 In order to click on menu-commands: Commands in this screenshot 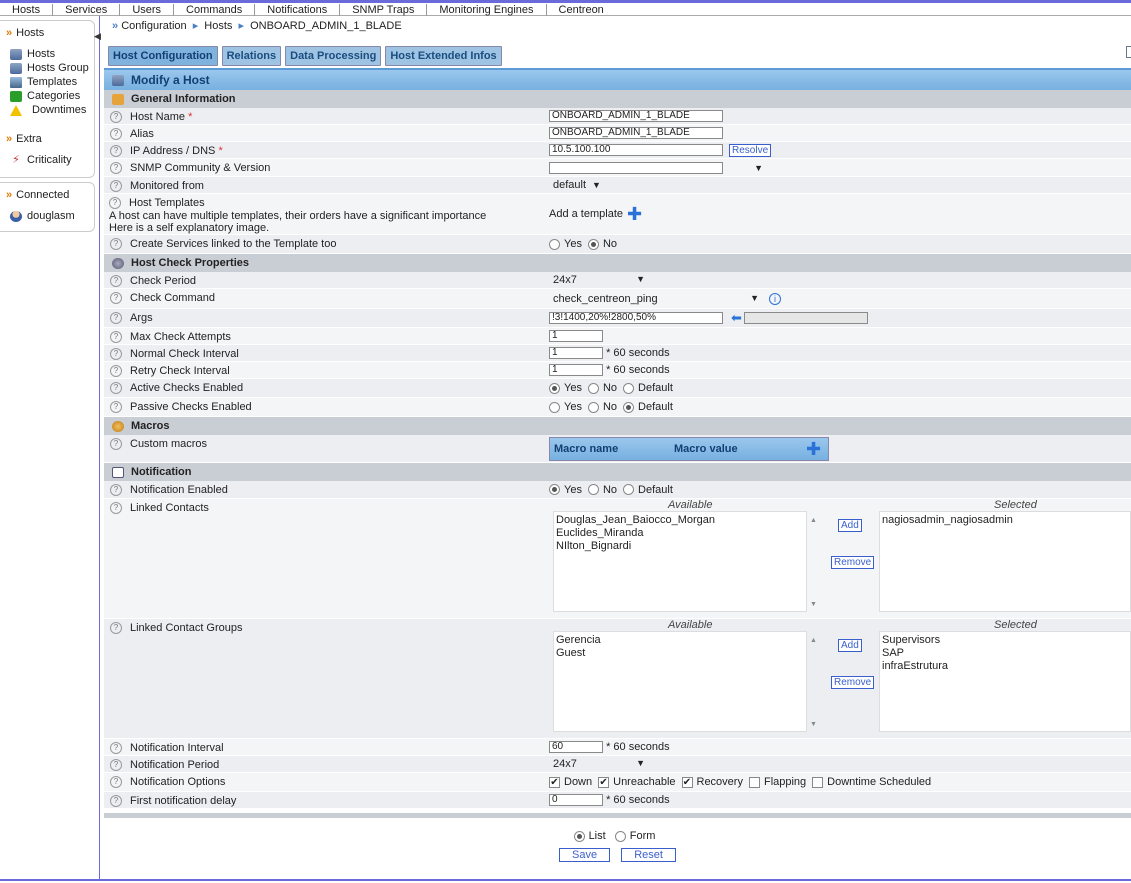, I will do `click(215, 9)`.